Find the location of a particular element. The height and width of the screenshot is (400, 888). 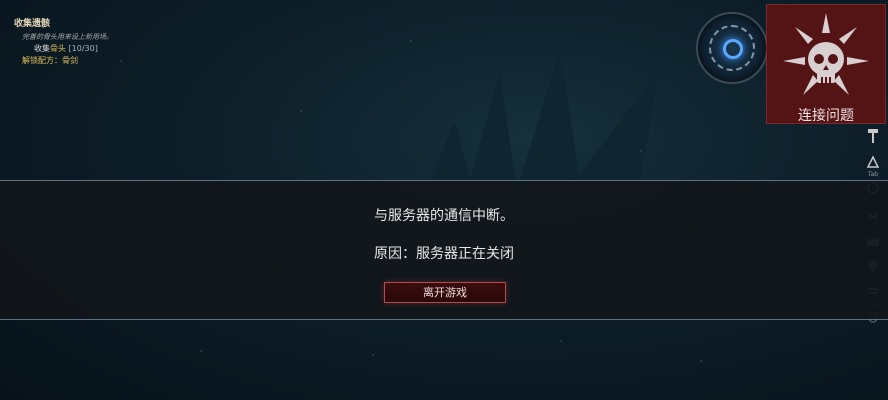

quest-unlock-recipe: 解锁配方：骨剑 is located at coordinates (50, 61).